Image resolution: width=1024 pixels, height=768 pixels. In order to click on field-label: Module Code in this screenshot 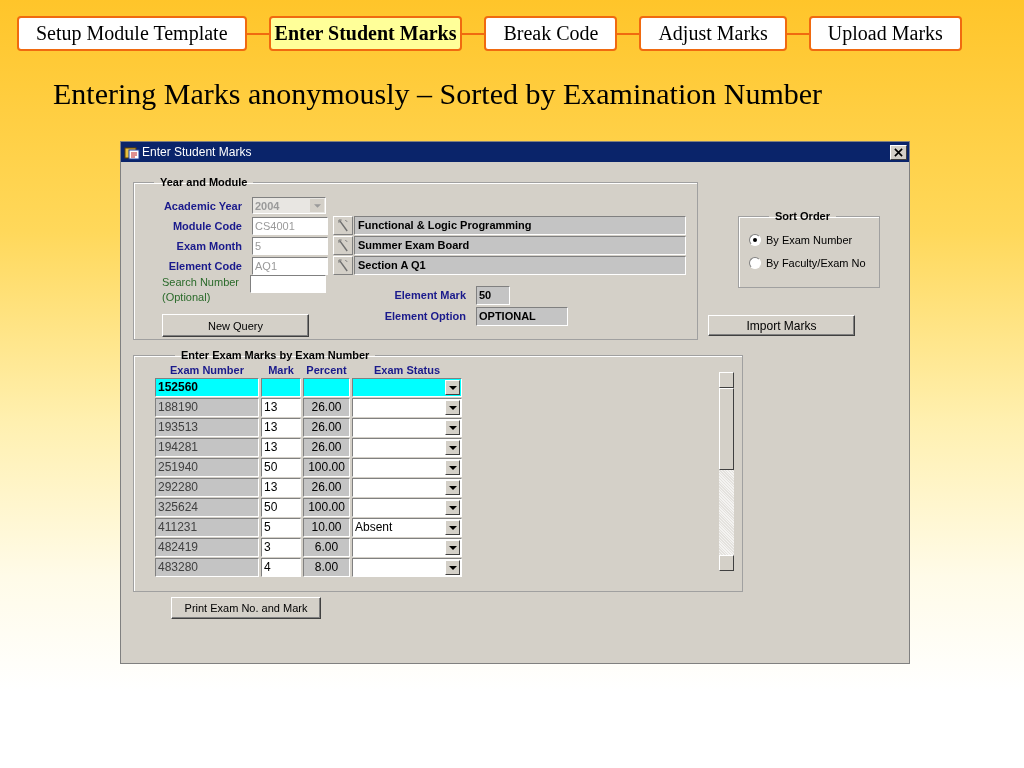, I will do `click(206, 225)`.